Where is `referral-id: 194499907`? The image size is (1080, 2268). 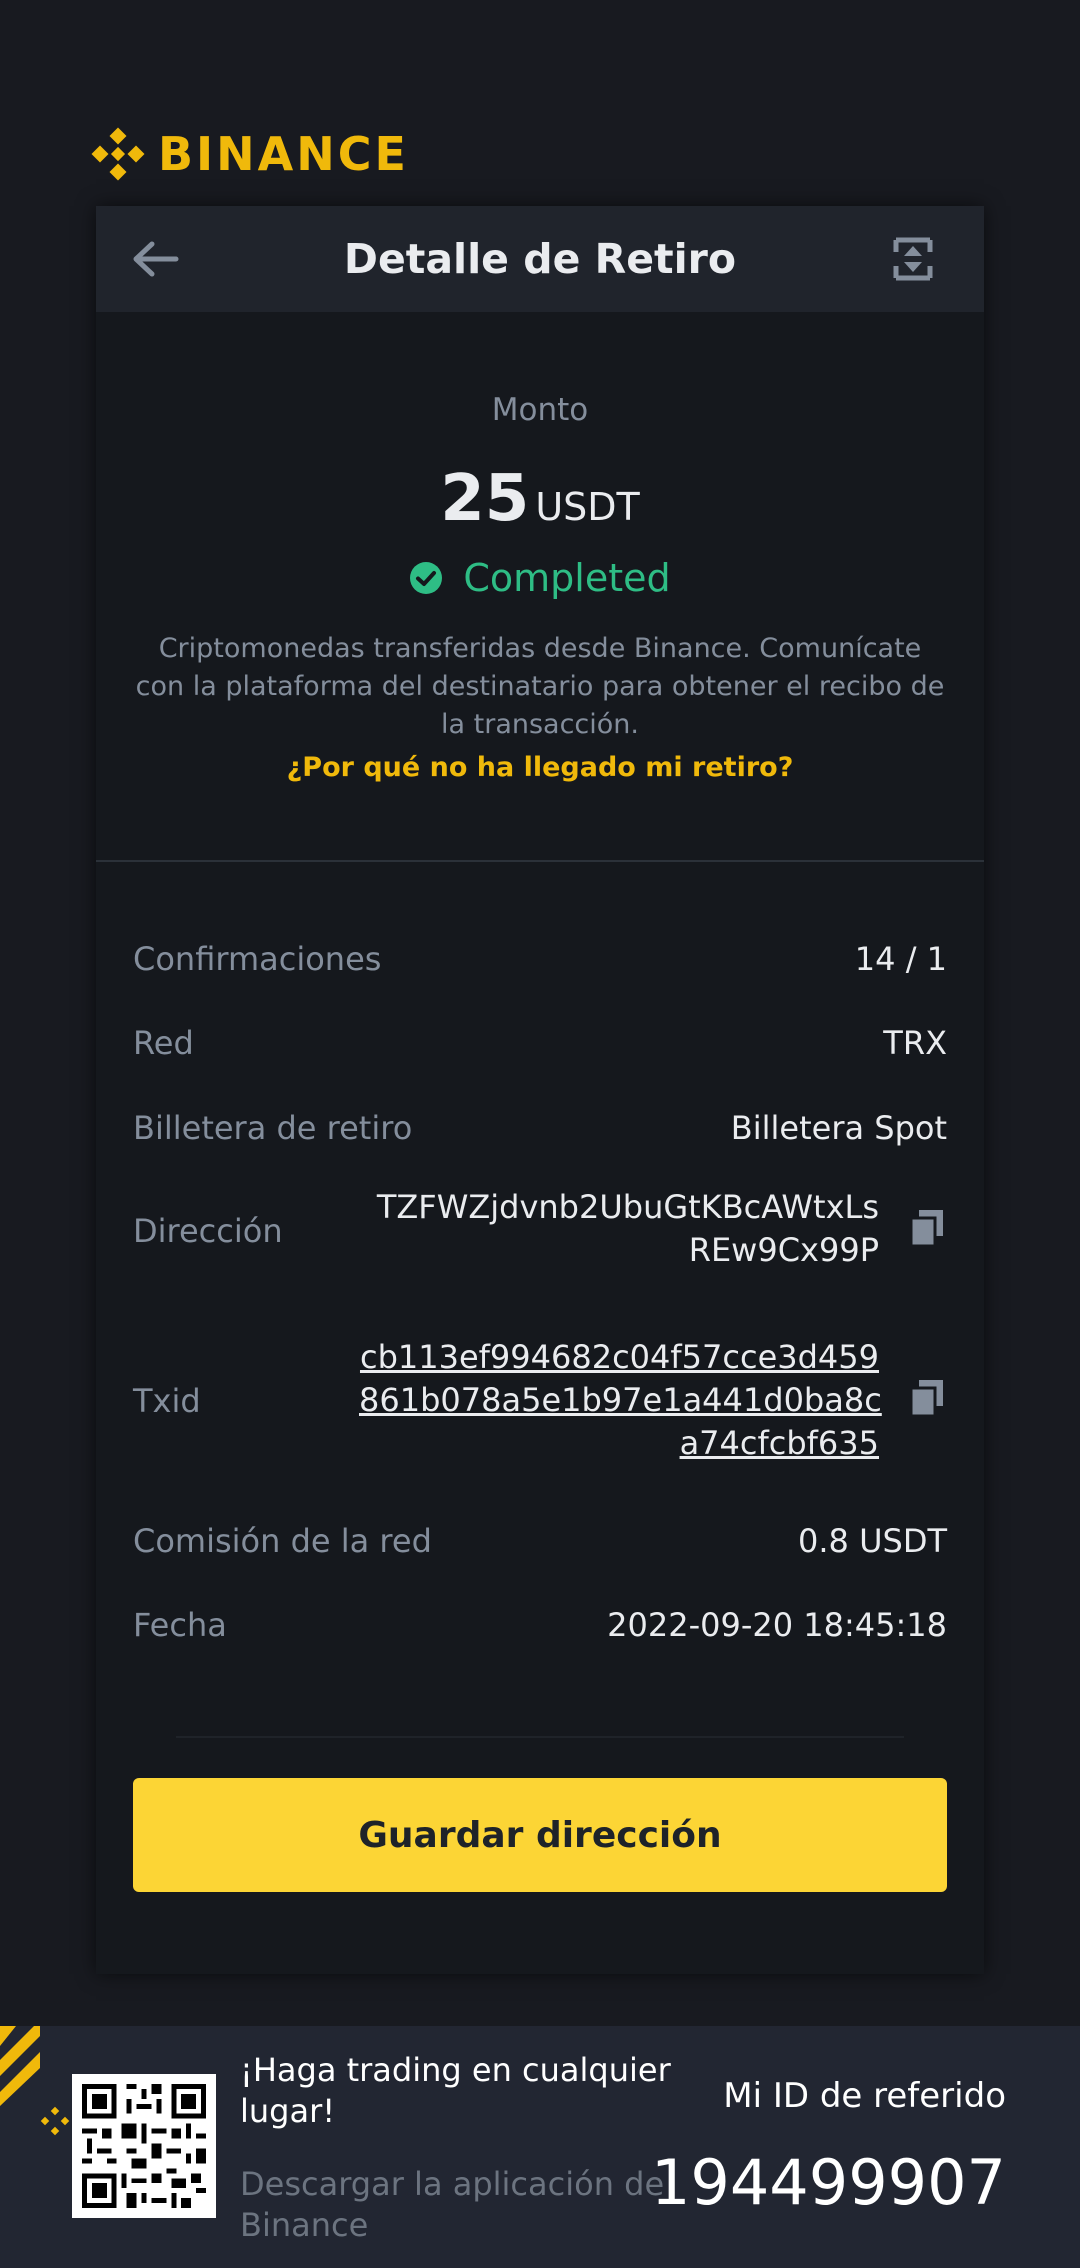 referral-id: 194499907 is located at coordinates (828, 2182).